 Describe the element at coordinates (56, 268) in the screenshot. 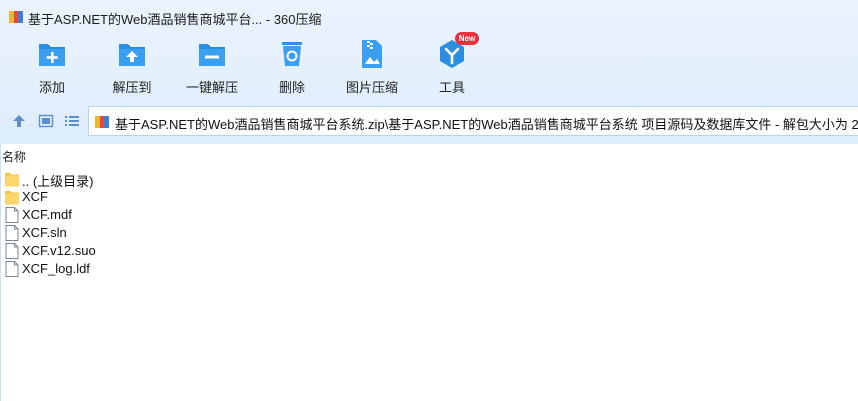

I see `list-item-name: XCF_log.ldf` at that location.